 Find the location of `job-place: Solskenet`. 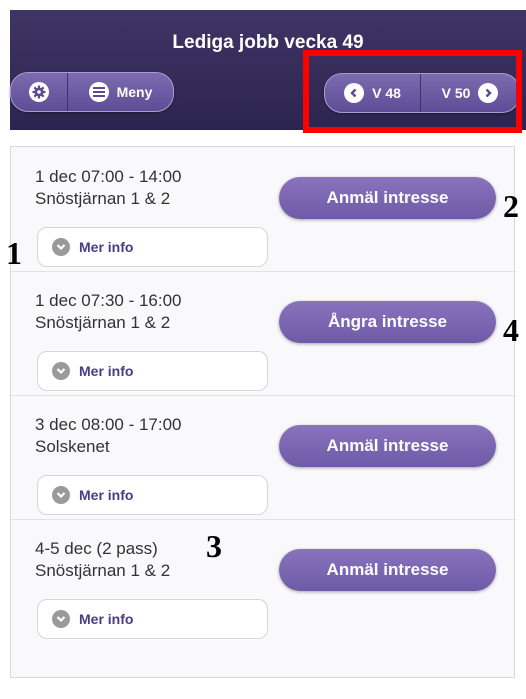

job-place: Solskenet is located at coordinates (72, 446).